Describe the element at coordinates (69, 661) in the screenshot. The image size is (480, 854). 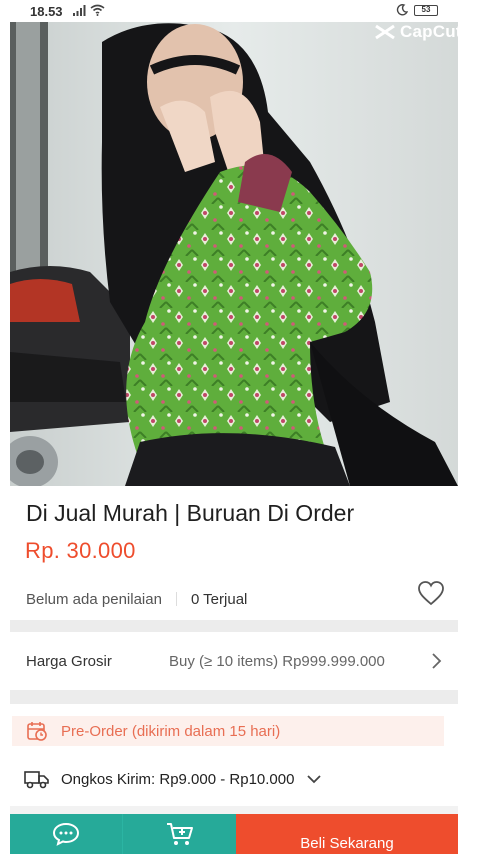
I see `wholesale-label: Harga Grosir` at that location.